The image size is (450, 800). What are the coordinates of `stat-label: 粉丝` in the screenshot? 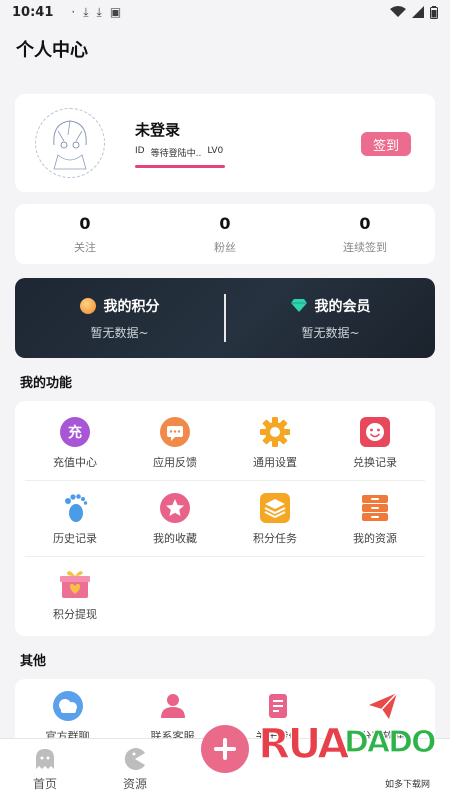 It's located at (225, 247).